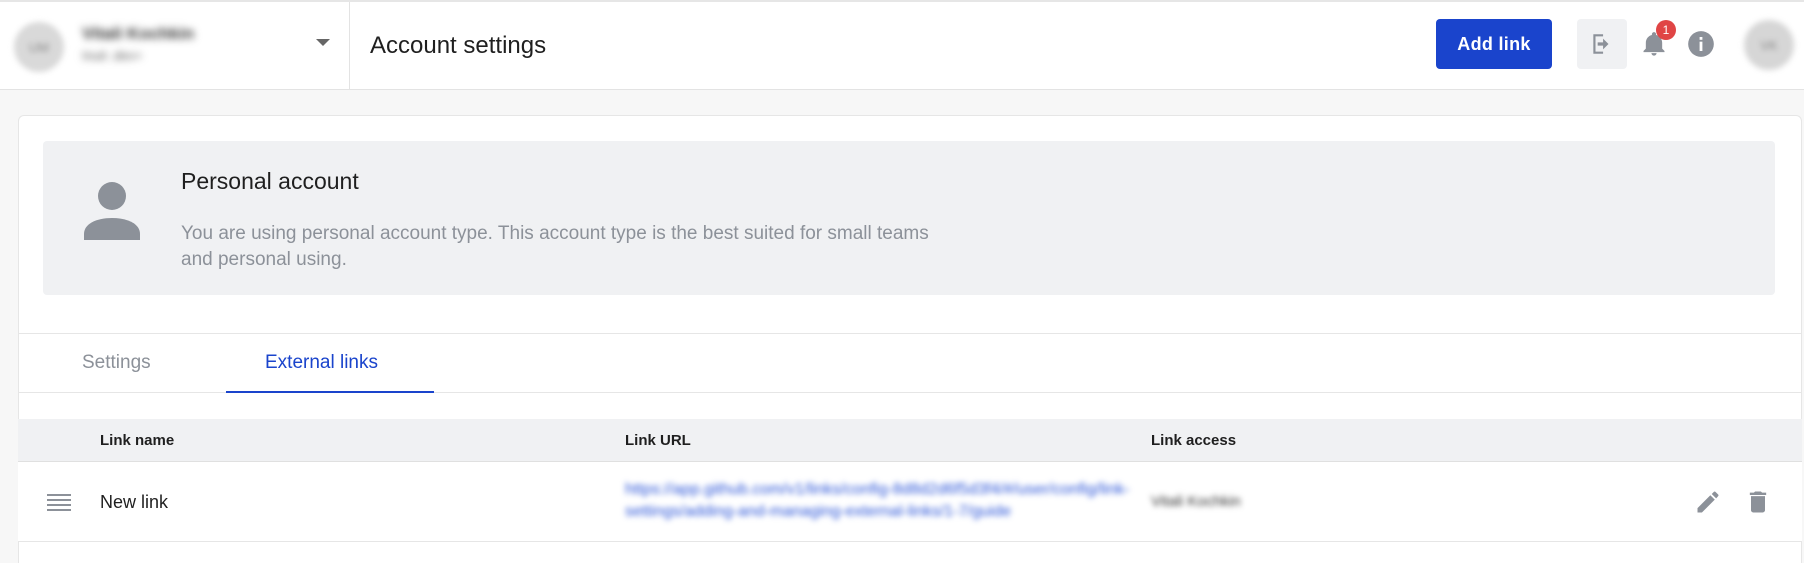 This screenshot has height=563, width=1804. I want to click on tabs-top-divider, so click(910, 333).